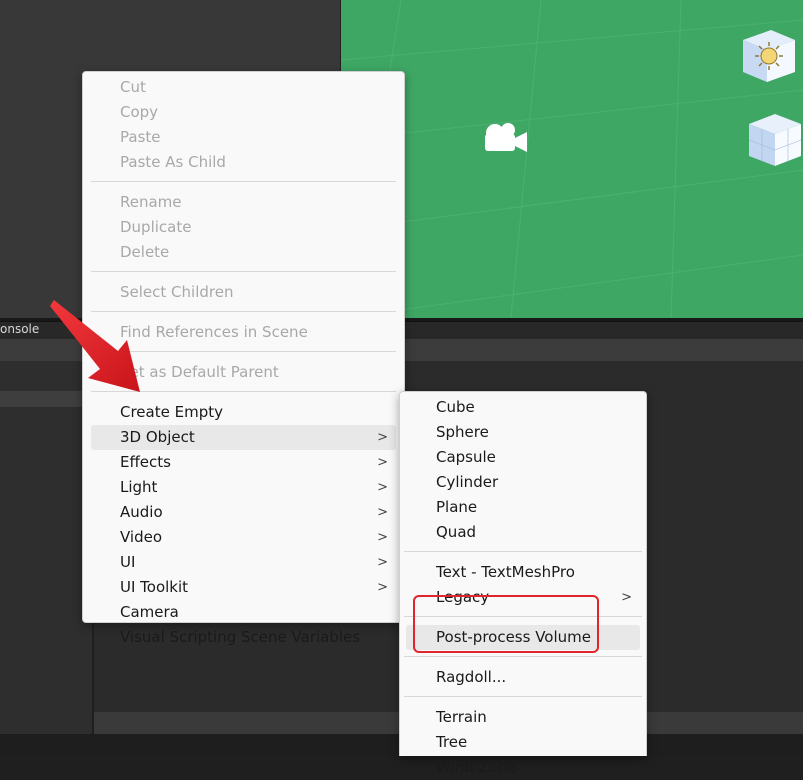 This screenshot has height=780, width=803. Describe the element at coordinates (243, 112) in the screenshot. I see `menu-item-copy: Copy` at that location.